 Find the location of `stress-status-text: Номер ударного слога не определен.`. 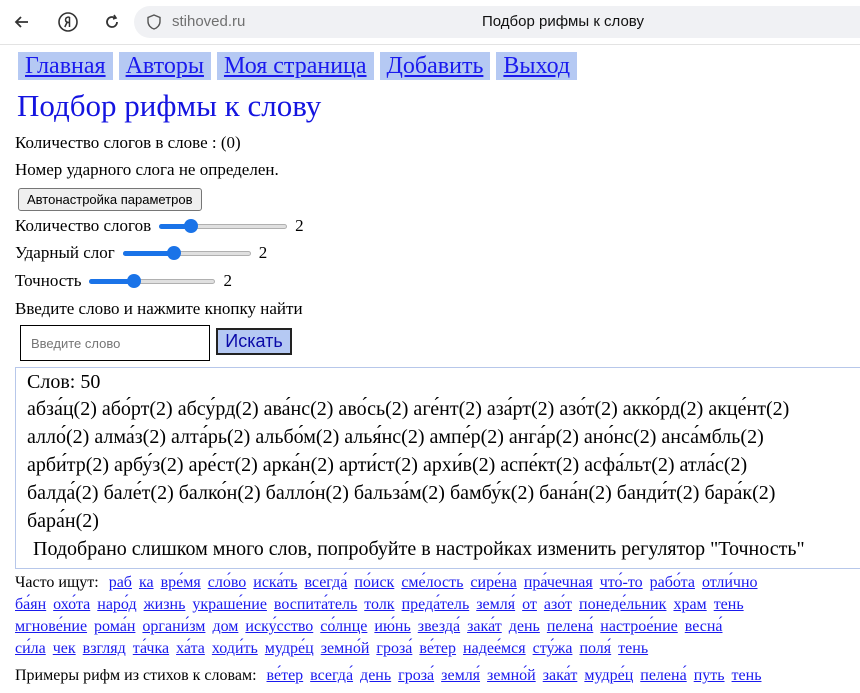

stress-status-text: Номер ударного слога не определен. is located at coordinates (147, 169).